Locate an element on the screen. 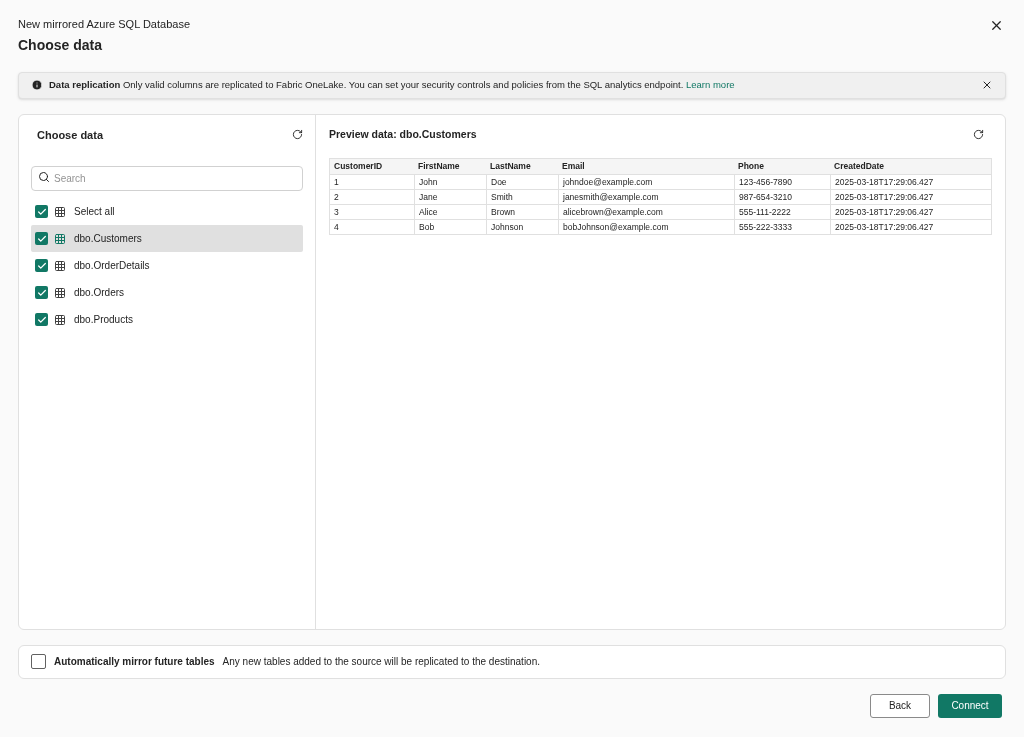  preview-title: Preview data: dbo.Customers is located at coordinates (403, 134).